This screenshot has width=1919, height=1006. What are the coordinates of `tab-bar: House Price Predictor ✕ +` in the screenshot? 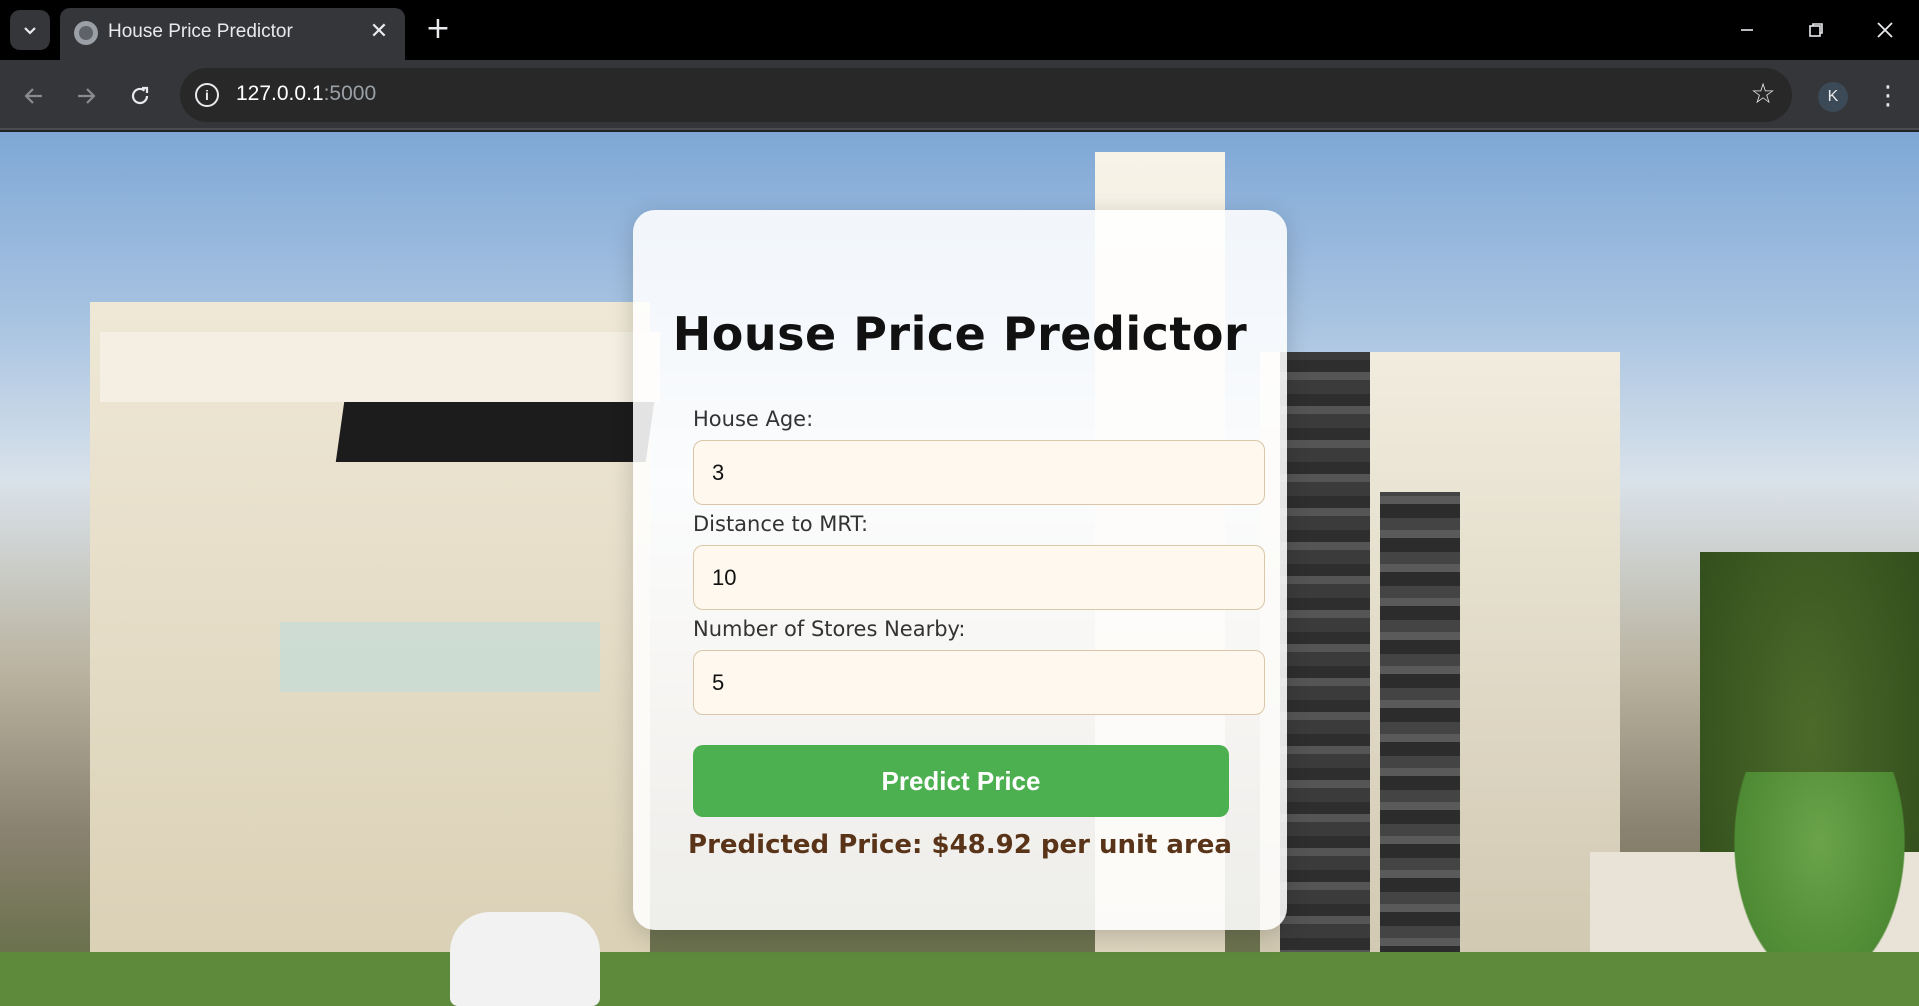 It's located at (959, 30).